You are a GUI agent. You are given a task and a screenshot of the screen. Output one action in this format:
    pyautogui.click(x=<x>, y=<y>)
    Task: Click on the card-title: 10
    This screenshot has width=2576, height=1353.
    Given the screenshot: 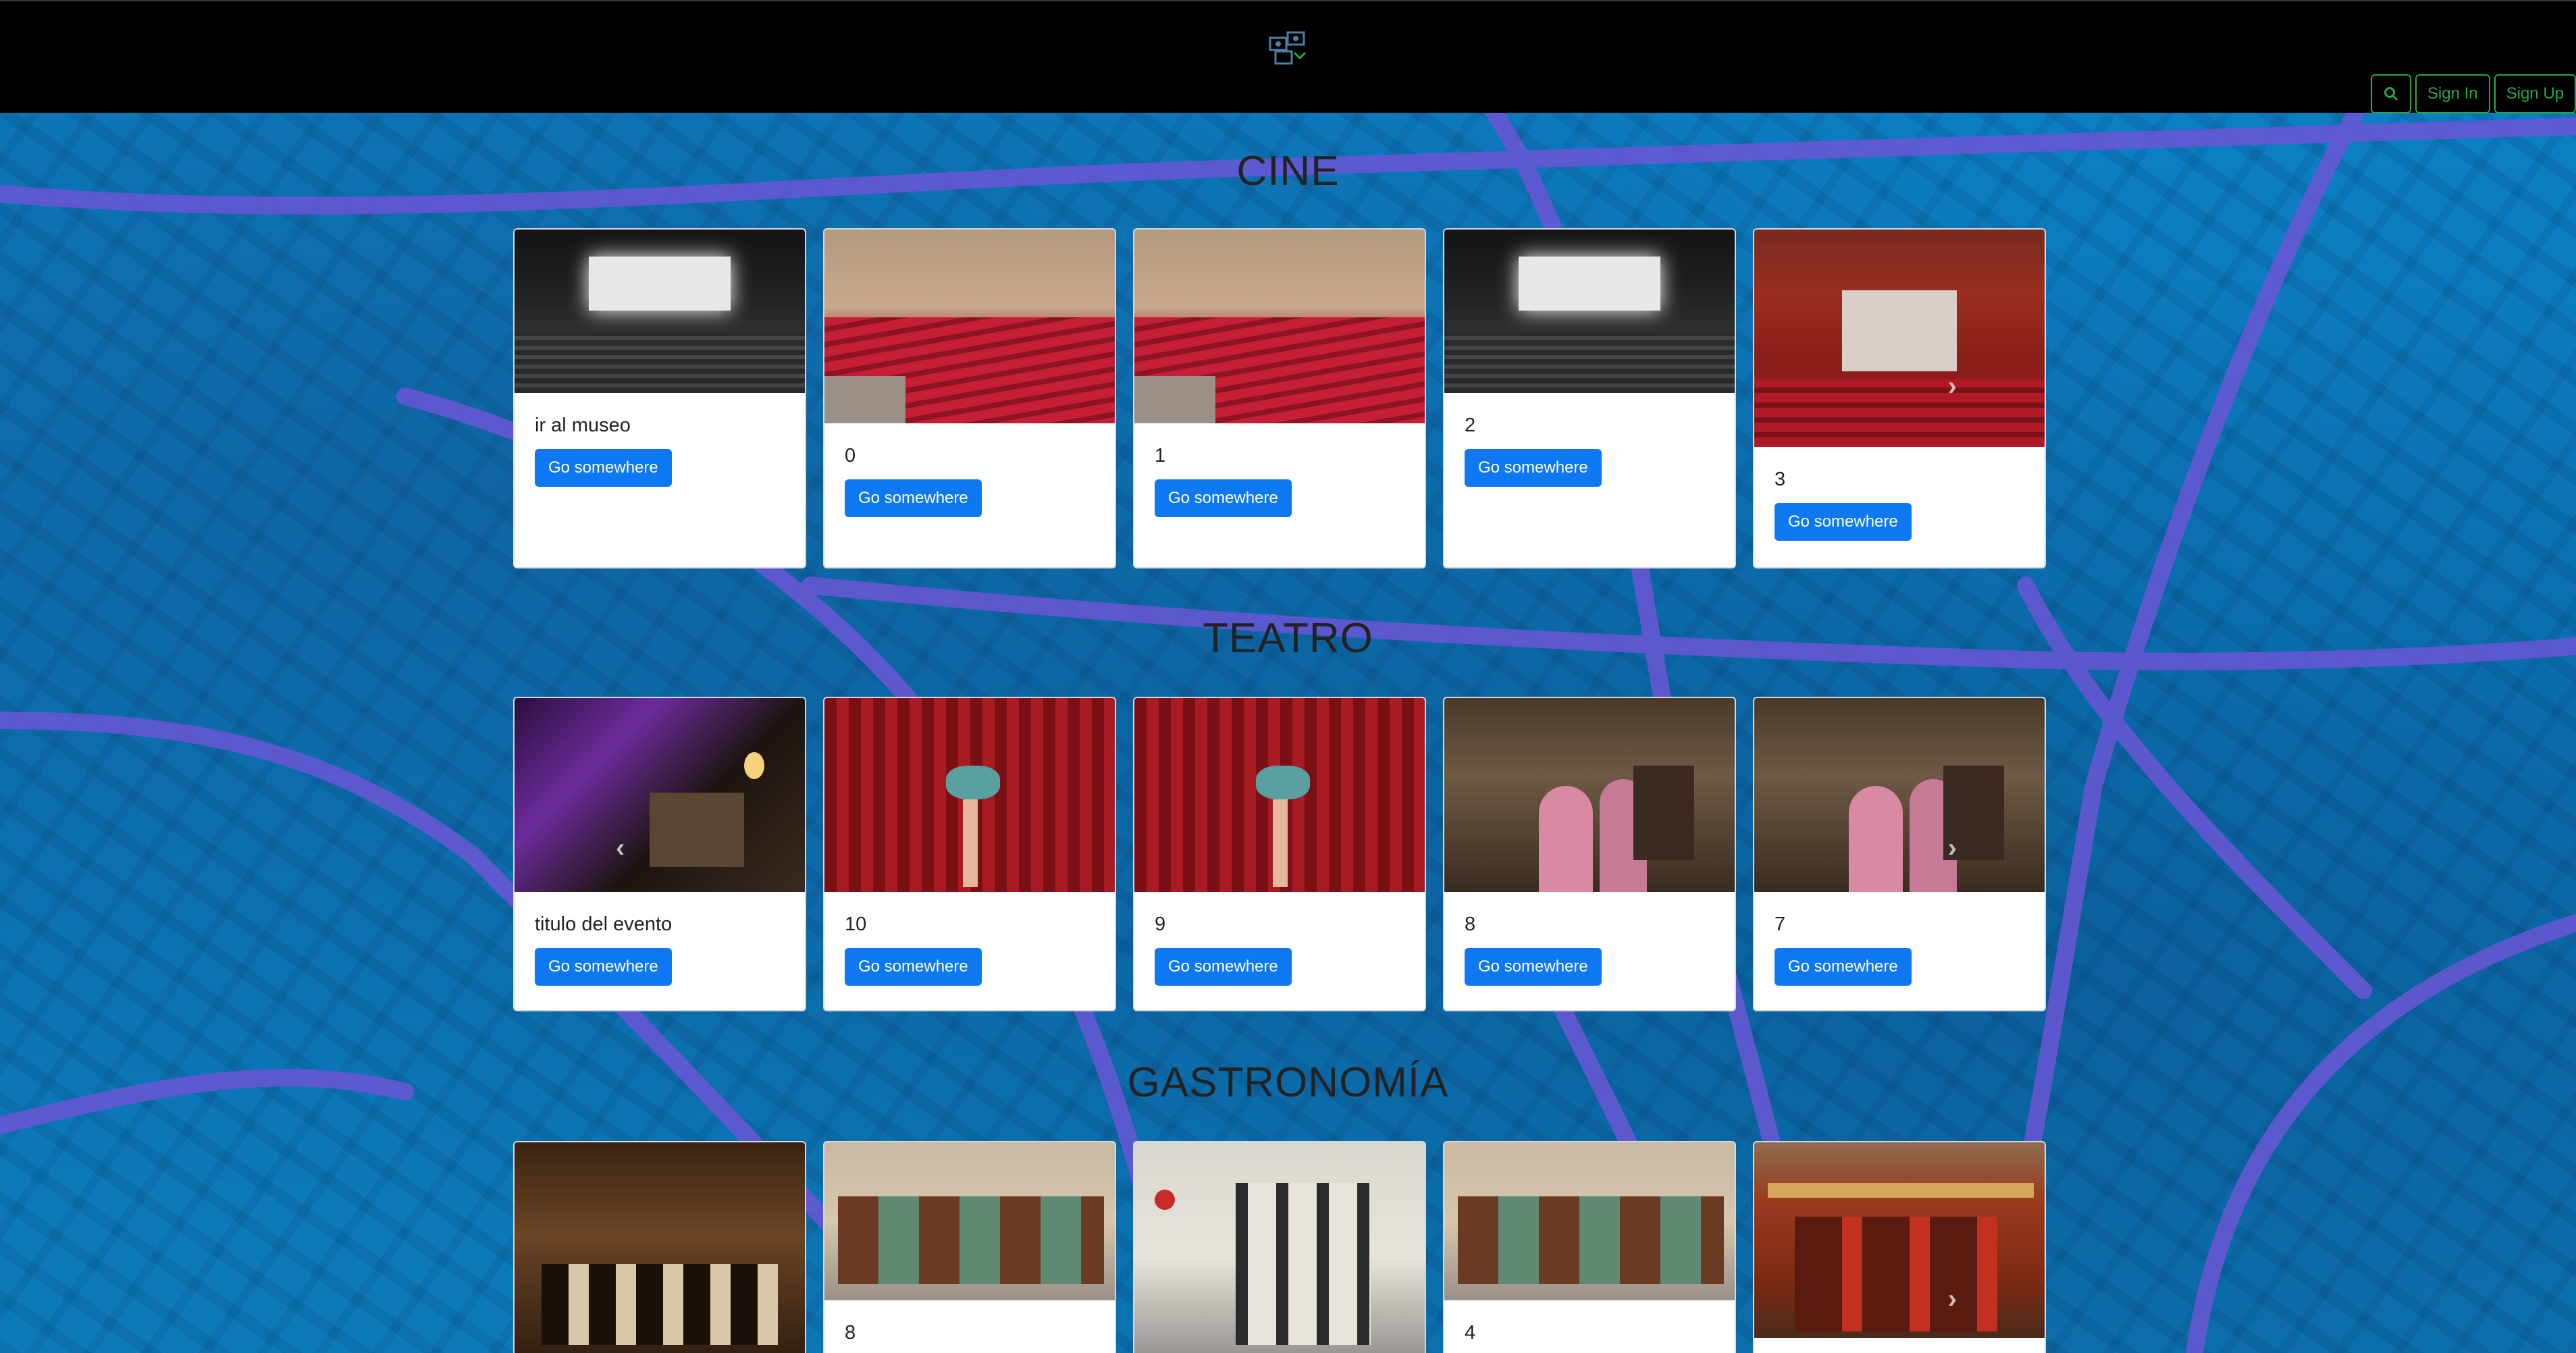 What is the action you would take?
    pyautogui.click(x=856, y=924)
    